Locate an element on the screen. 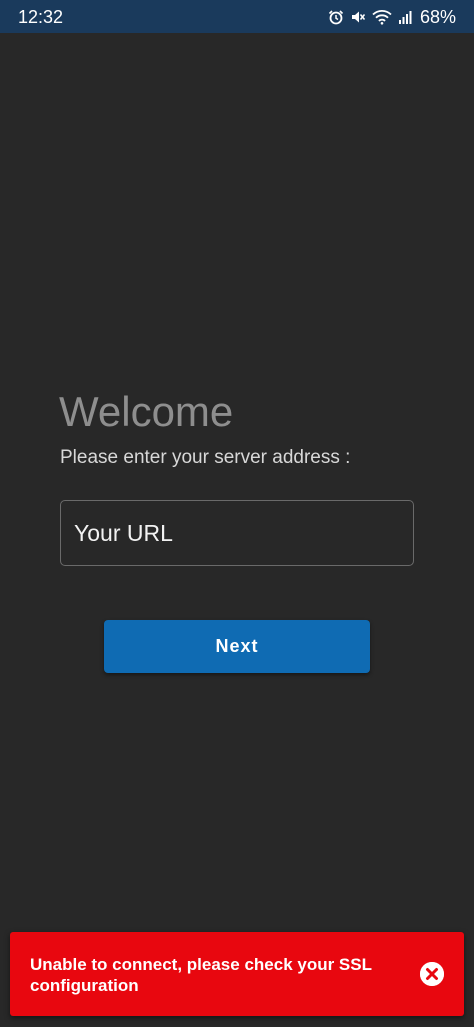 This screenshot has width=474, height=1027. status-time: 12:32 is located at coordinates (41, 17).